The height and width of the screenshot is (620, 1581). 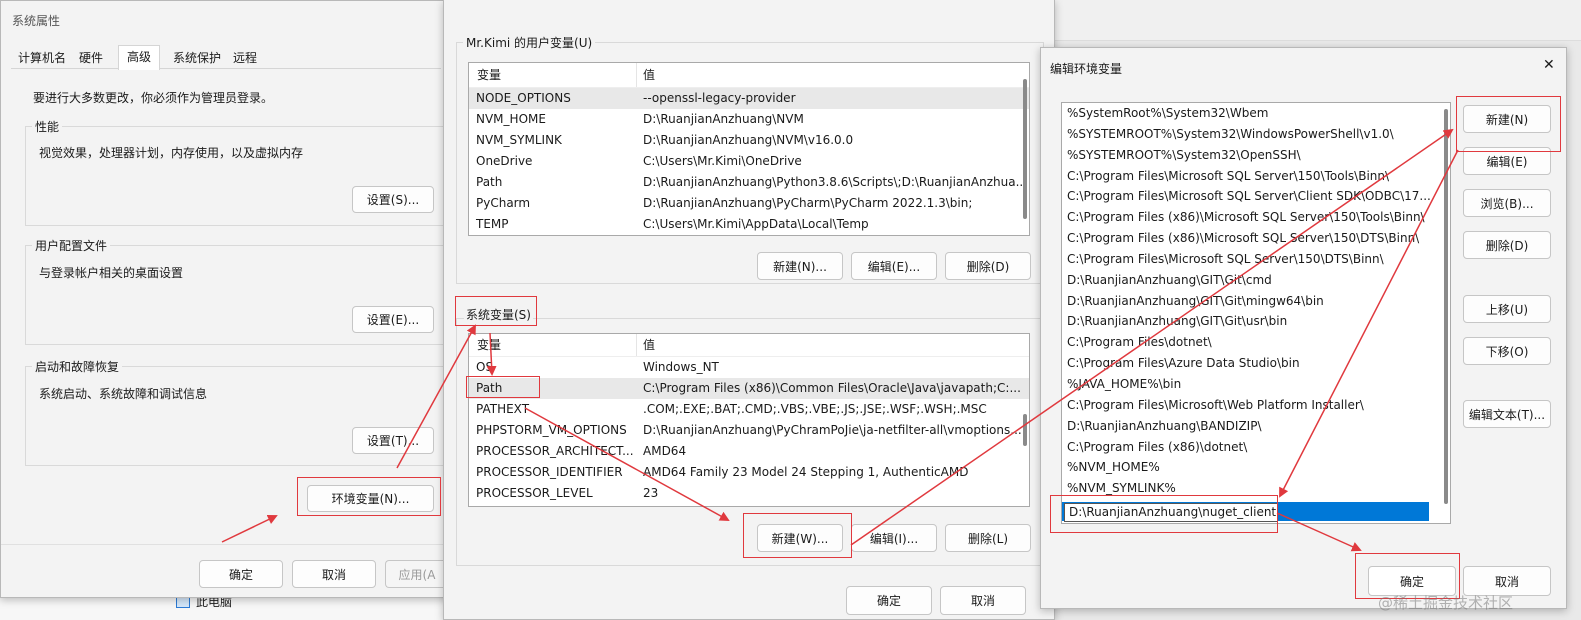 I want to click on arrow-new-to-entry, so click(x=1369, y=323).